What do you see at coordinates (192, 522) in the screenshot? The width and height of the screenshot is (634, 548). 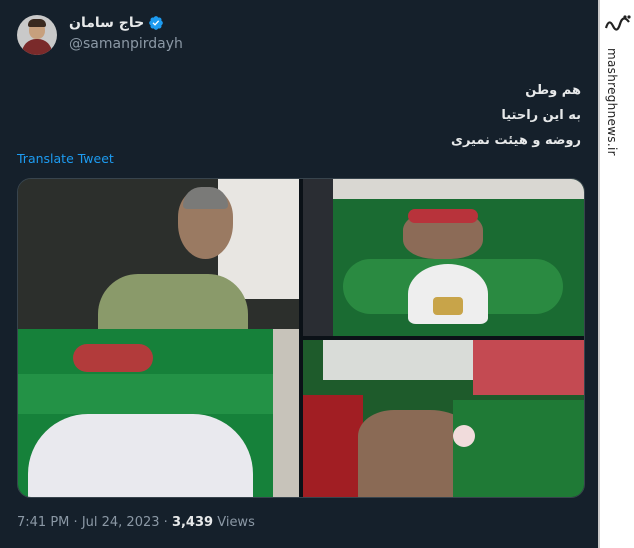 I see `views-count: 3,439` at bounding box center [192, 522].